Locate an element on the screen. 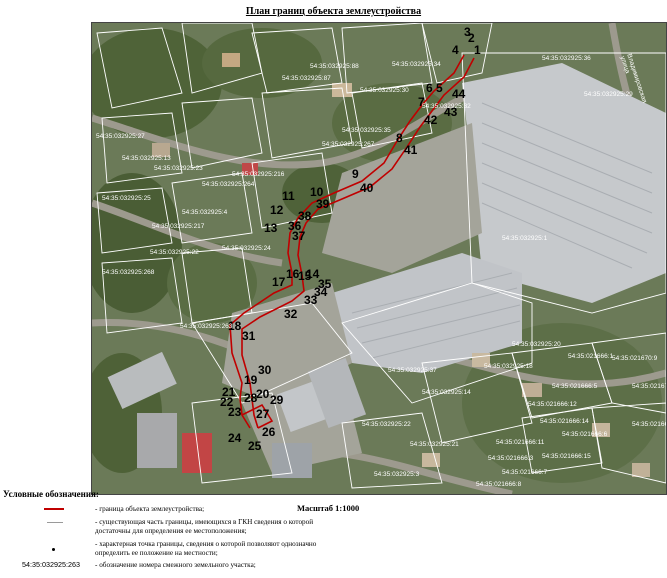 This screenshot has width=667, height=578. parcel-number-14: 54:35:032925:24 is located at coordinates (246, 248).